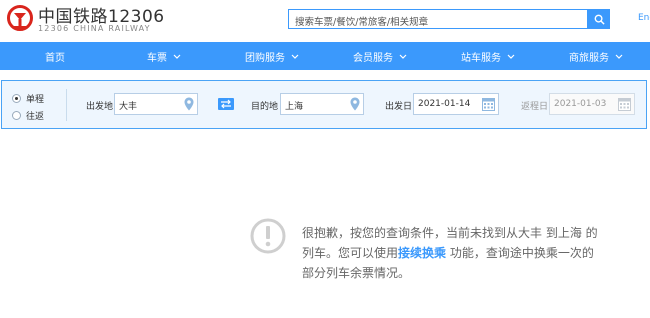 This screenshot has height=318, width=650. What do you see at coordinates (399, 107) in the screenshot?
I see `depart-date-label: 出发日` at bounding box center [399, 107].